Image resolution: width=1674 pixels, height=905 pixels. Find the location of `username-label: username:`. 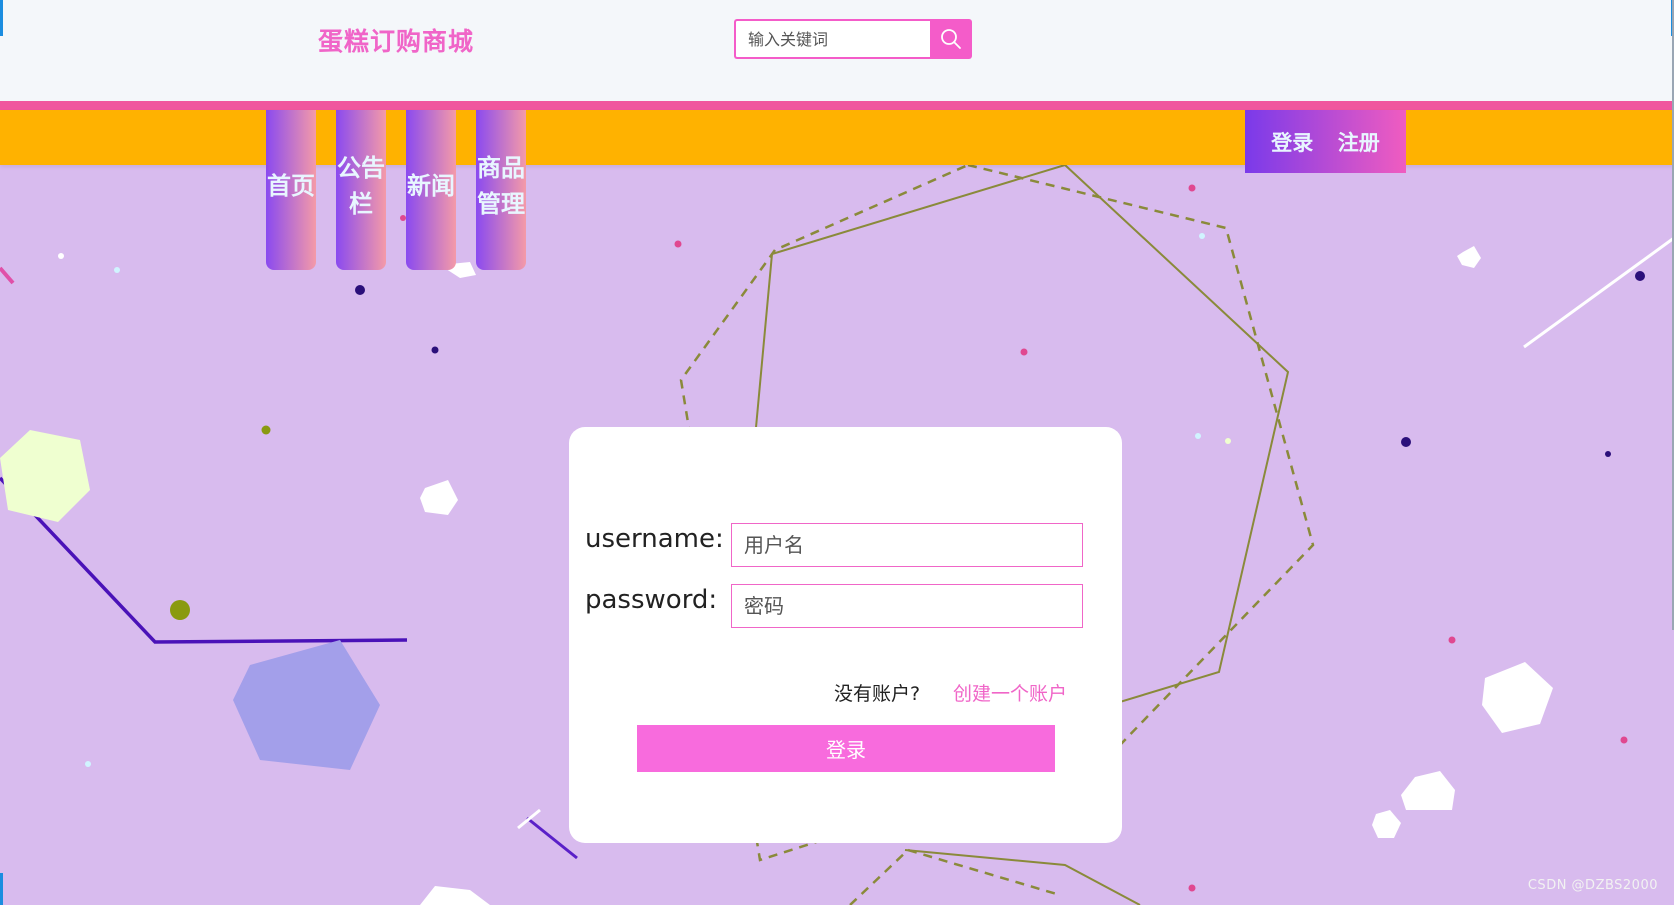

username-label: username: is located at coordinates (654, 539).